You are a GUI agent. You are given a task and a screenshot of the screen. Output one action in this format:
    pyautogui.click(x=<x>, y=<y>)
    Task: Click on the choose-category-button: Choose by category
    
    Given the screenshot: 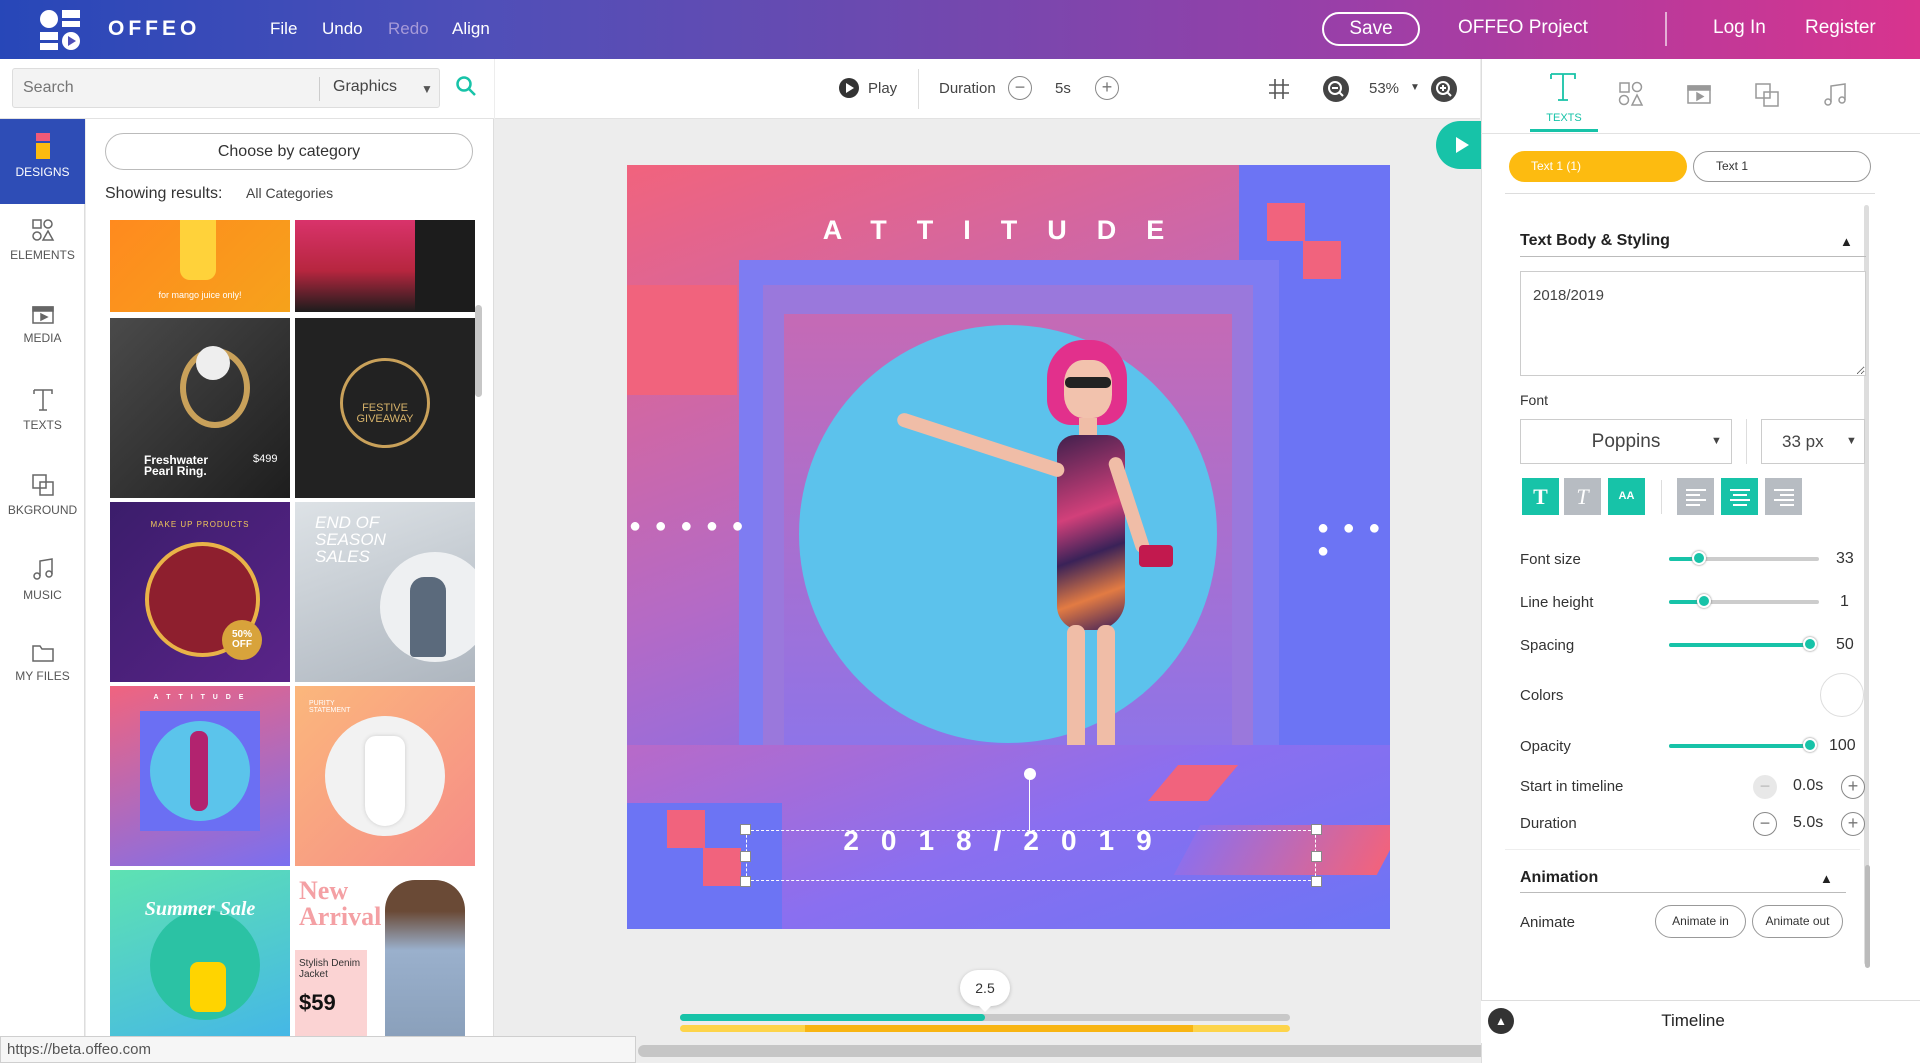 What is the action you would take?
    pyautogui.click(x=289, y=151)
    